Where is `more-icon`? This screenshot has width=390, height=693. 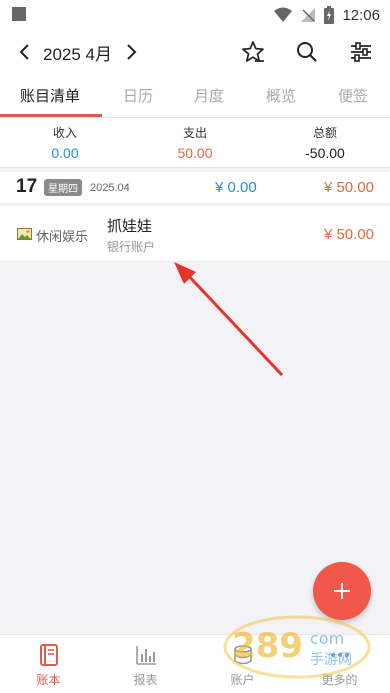
more-icon is located at coordinates (340, 655).